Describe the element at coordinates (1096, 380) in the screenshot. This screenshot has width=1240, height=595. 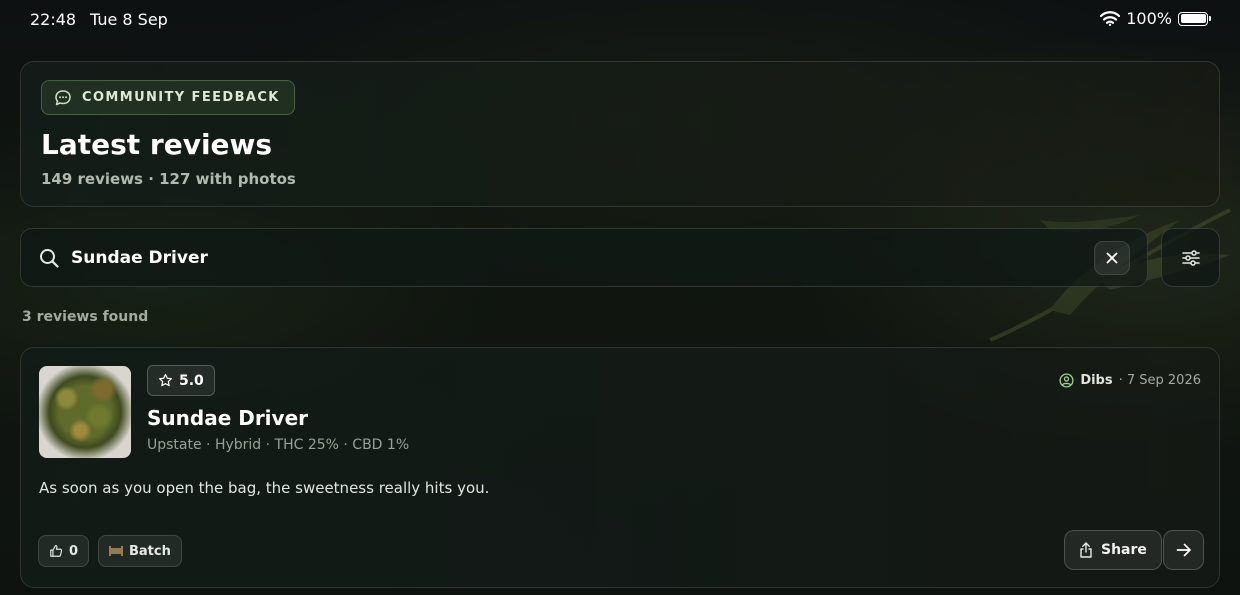
I see `author-name: Dibs` at that location.